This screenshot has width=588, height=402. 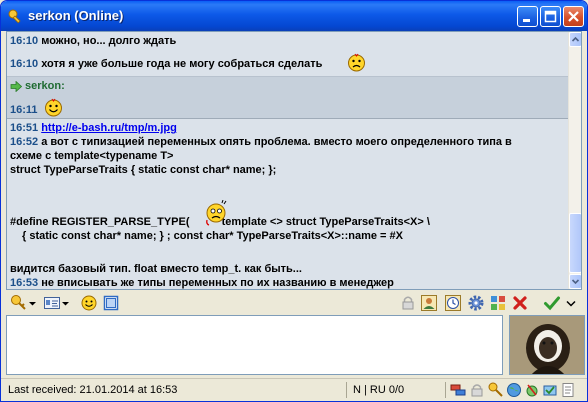 I want to click on input-mode-text: N | RU 0/0, so click(x=379, y=390).